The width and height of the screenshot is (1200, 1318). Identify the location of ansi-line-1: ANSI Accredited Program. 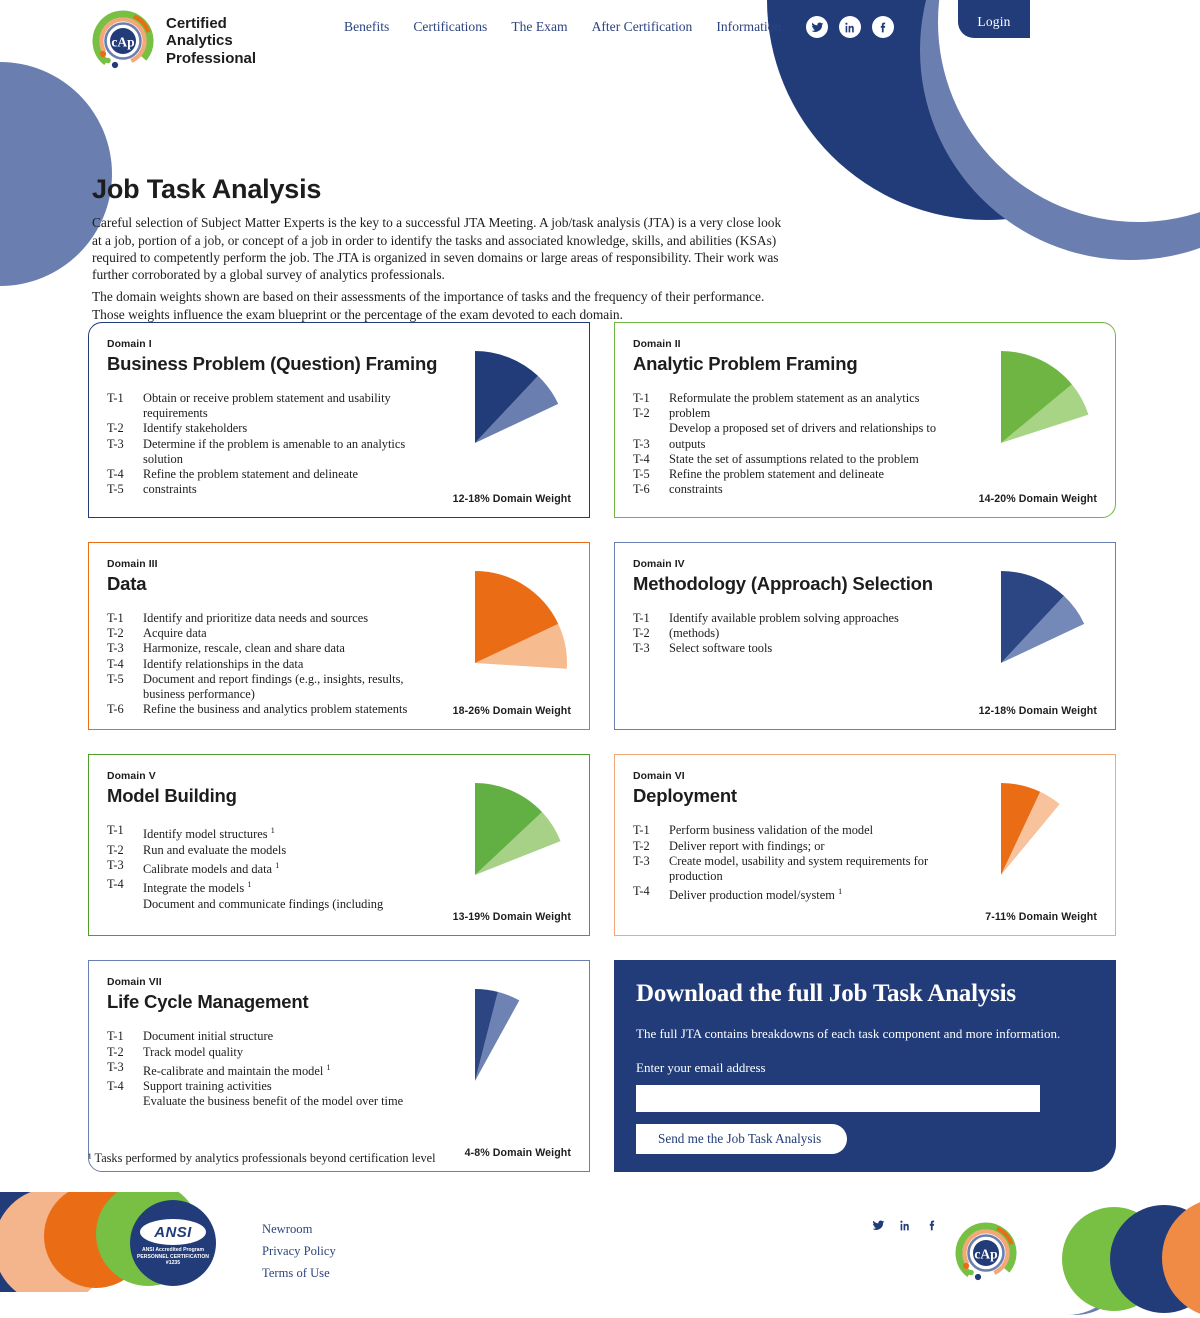
(173, 1250).